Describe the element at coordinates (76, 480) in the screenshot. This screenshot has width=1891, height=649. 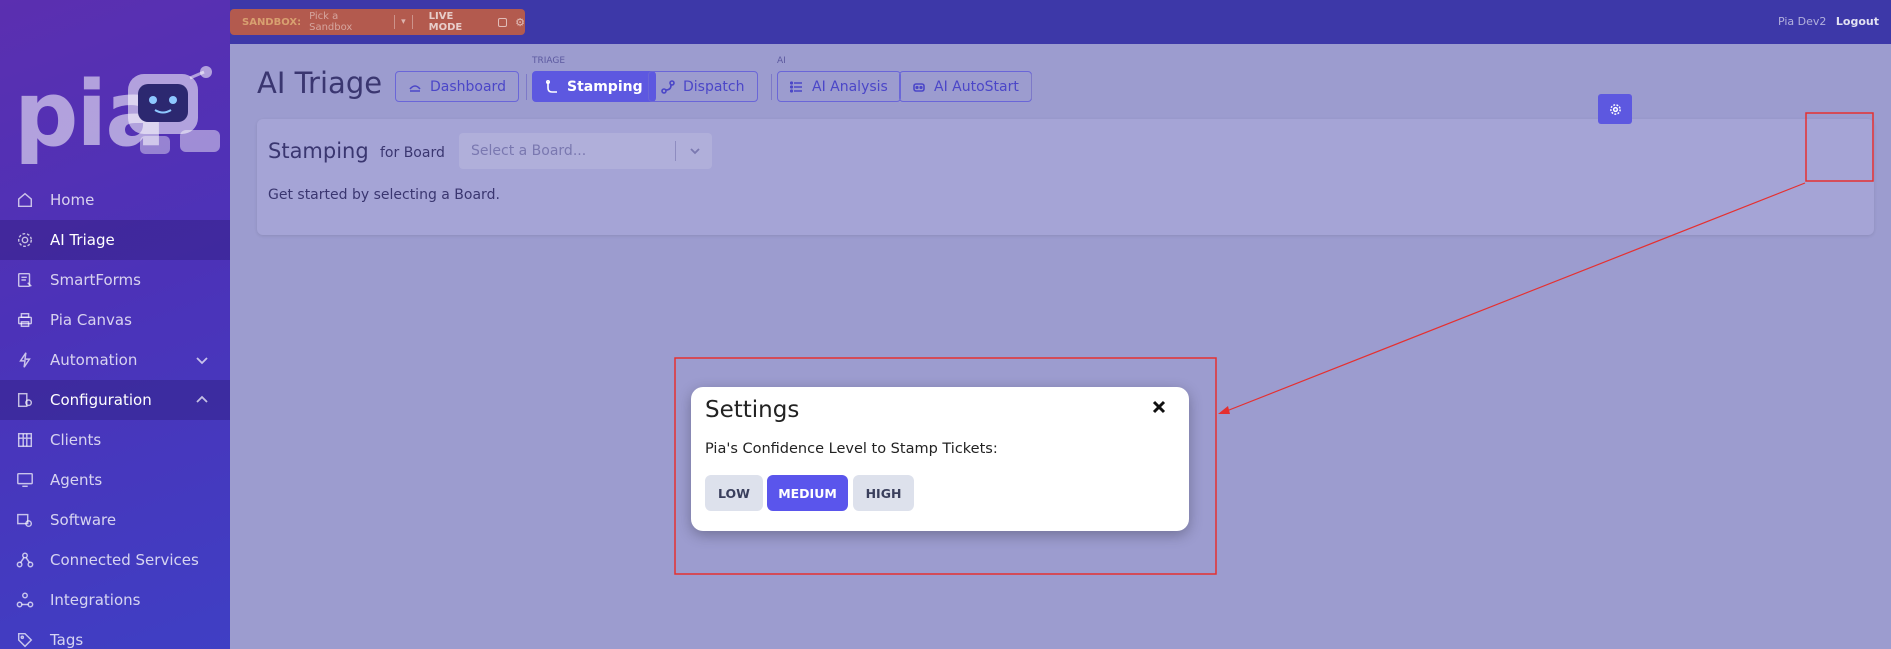
I see `sidebar-item-label: Agents` at that location.